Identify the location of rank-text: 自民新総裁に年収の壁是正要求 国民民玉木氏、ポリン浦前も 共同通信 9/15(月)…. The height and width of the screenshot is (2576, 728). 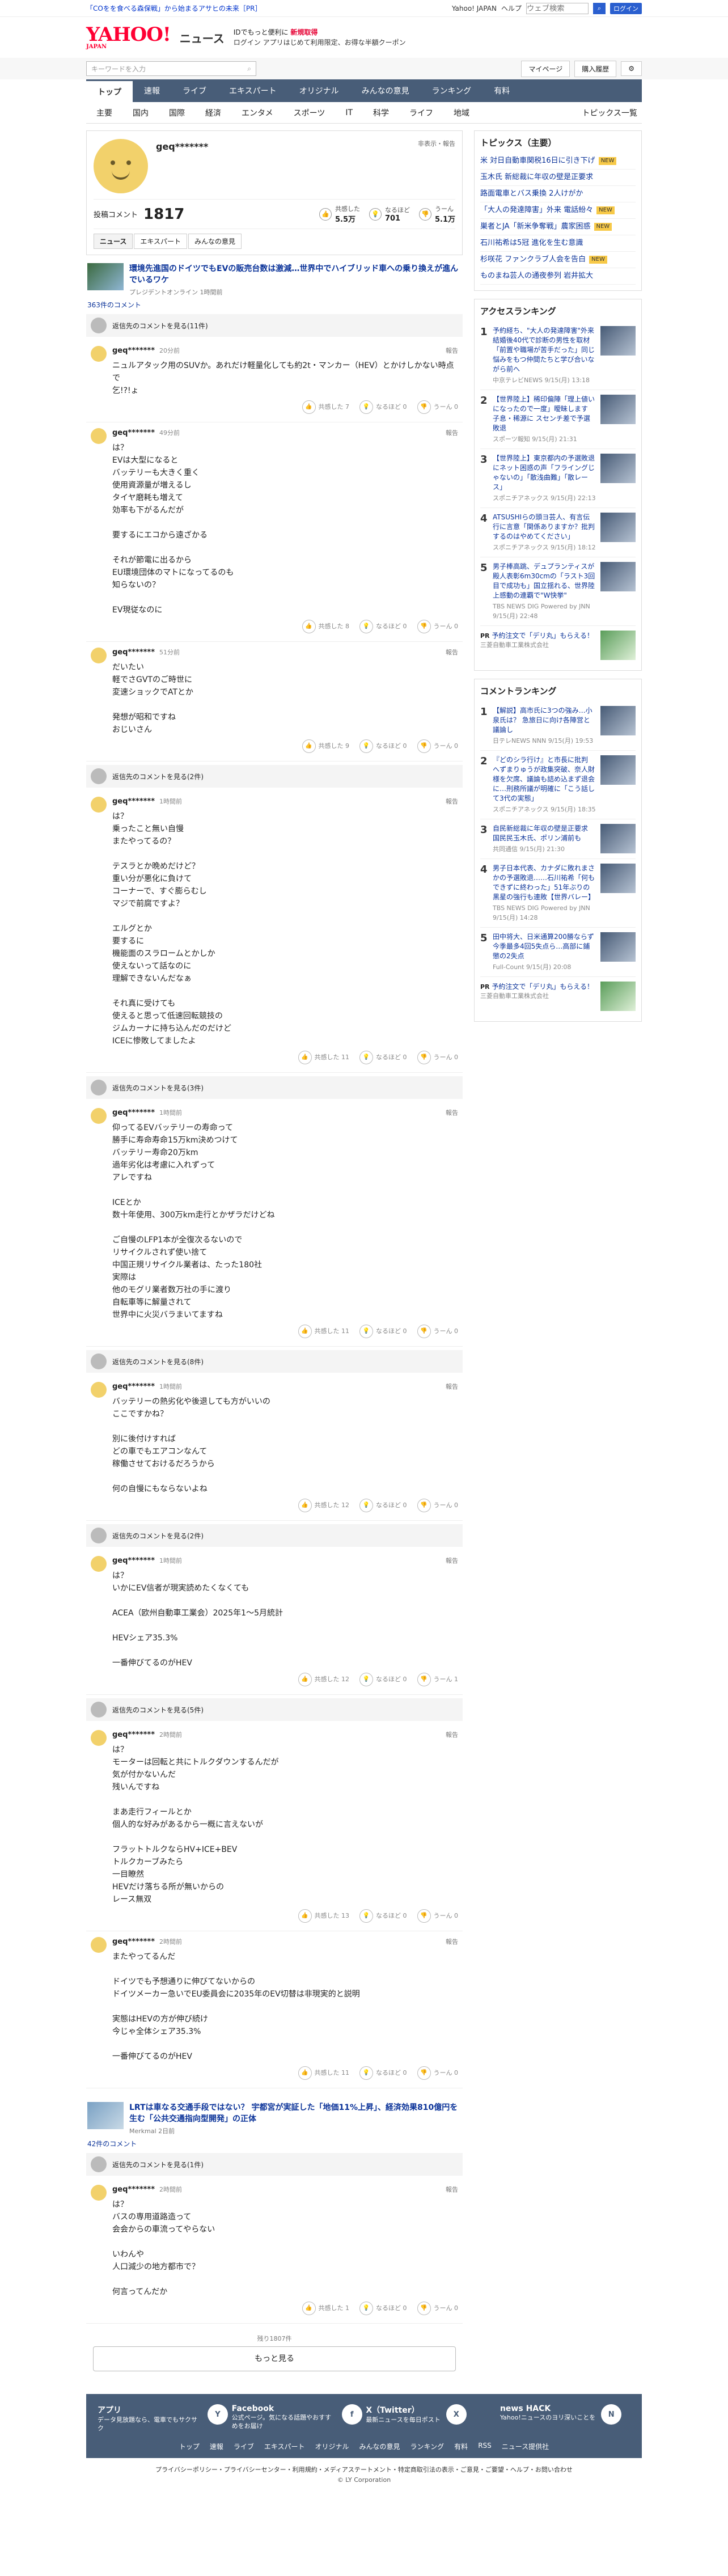
(544, 839).